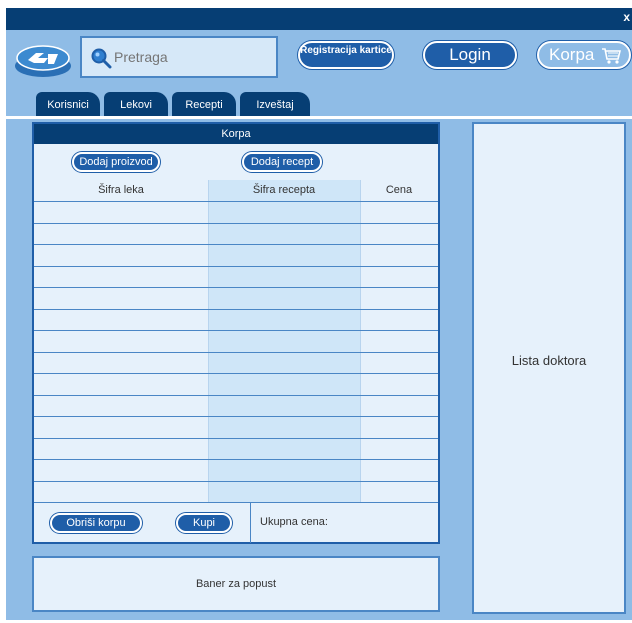 The height and width of the screenshot is (623, 632). I want to click on close-icon: x, so click(626, 17).